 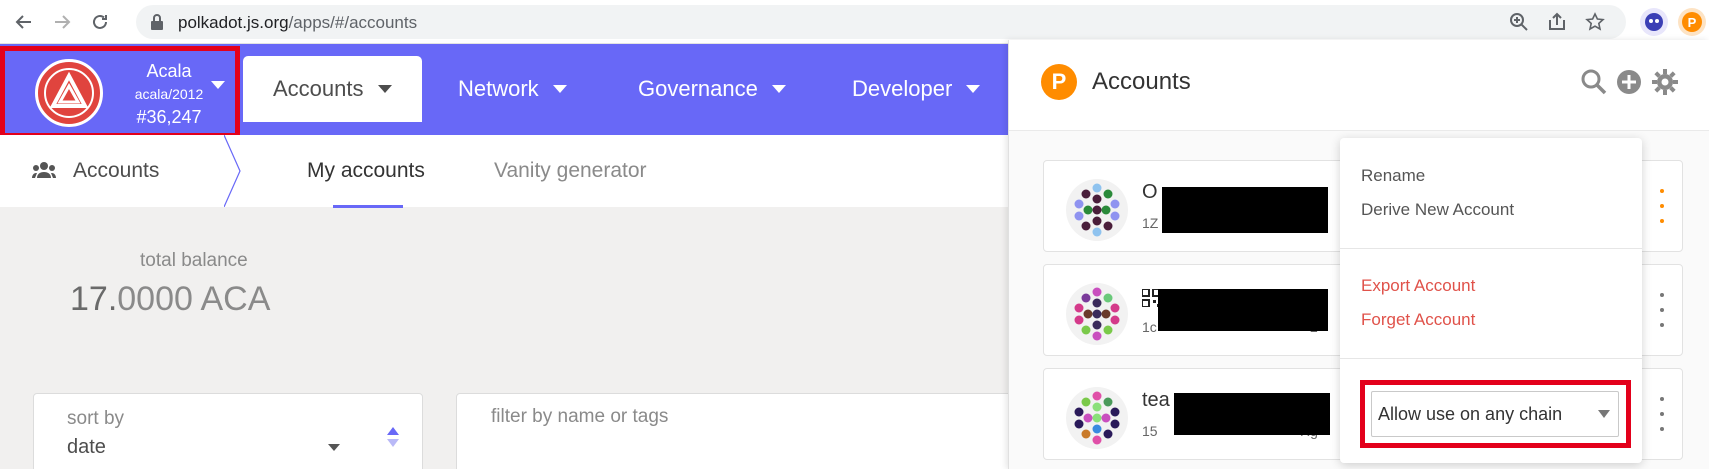 I want to click on polkadot-logo: P, so click(x=1059, y=82).